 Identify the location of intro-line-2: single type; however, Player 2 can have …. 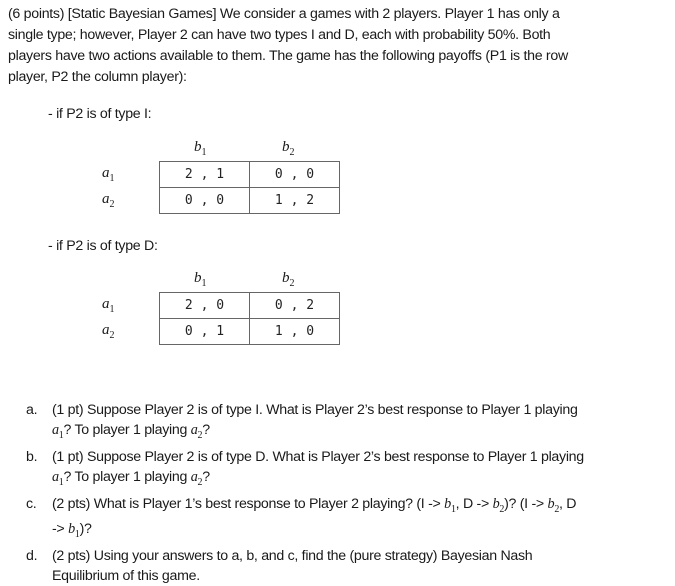
(279, 35).